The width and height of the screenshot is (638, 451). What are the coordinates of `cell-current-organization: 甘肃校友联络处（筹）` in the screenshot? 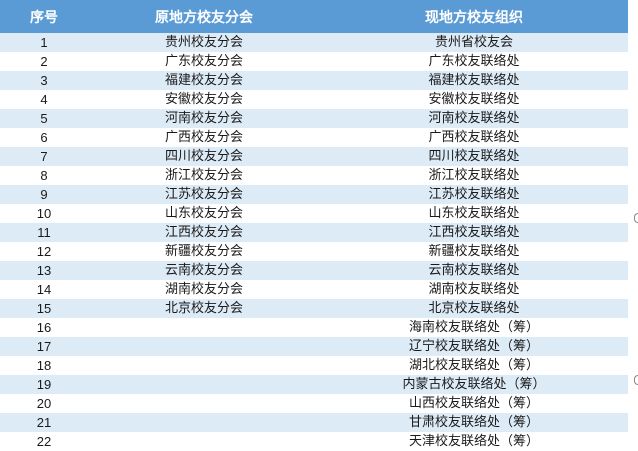 It's located at (473, 422).